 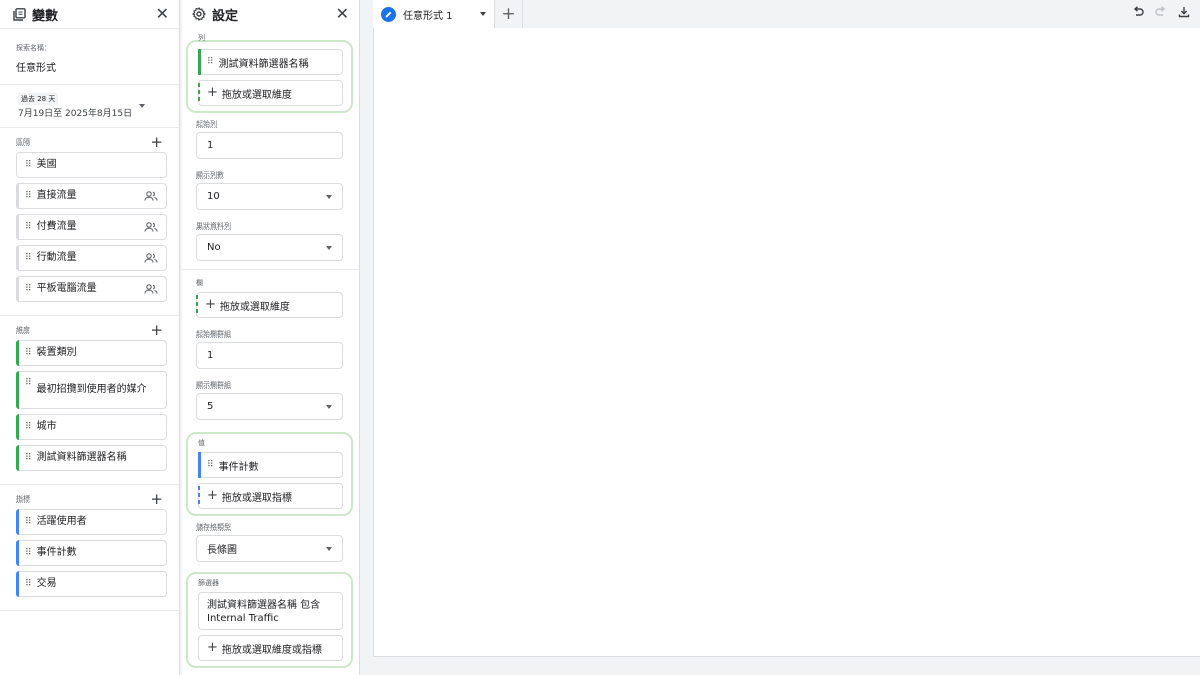 What do you see at coordinates (1137, 11) in the screenshot?
I see `undo-icon` at bounding box center [1137, 11].